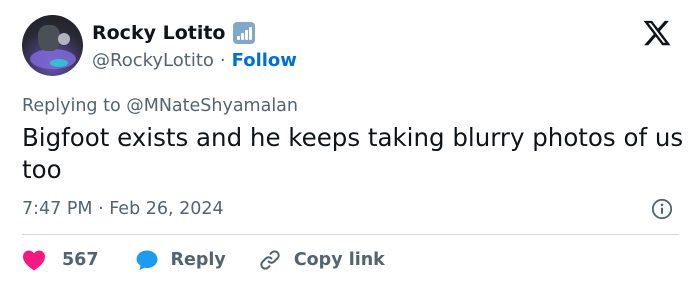 This screenshot has width=700, height=287. I want to click on copy-link-label: Copy link, so click(339, 260).